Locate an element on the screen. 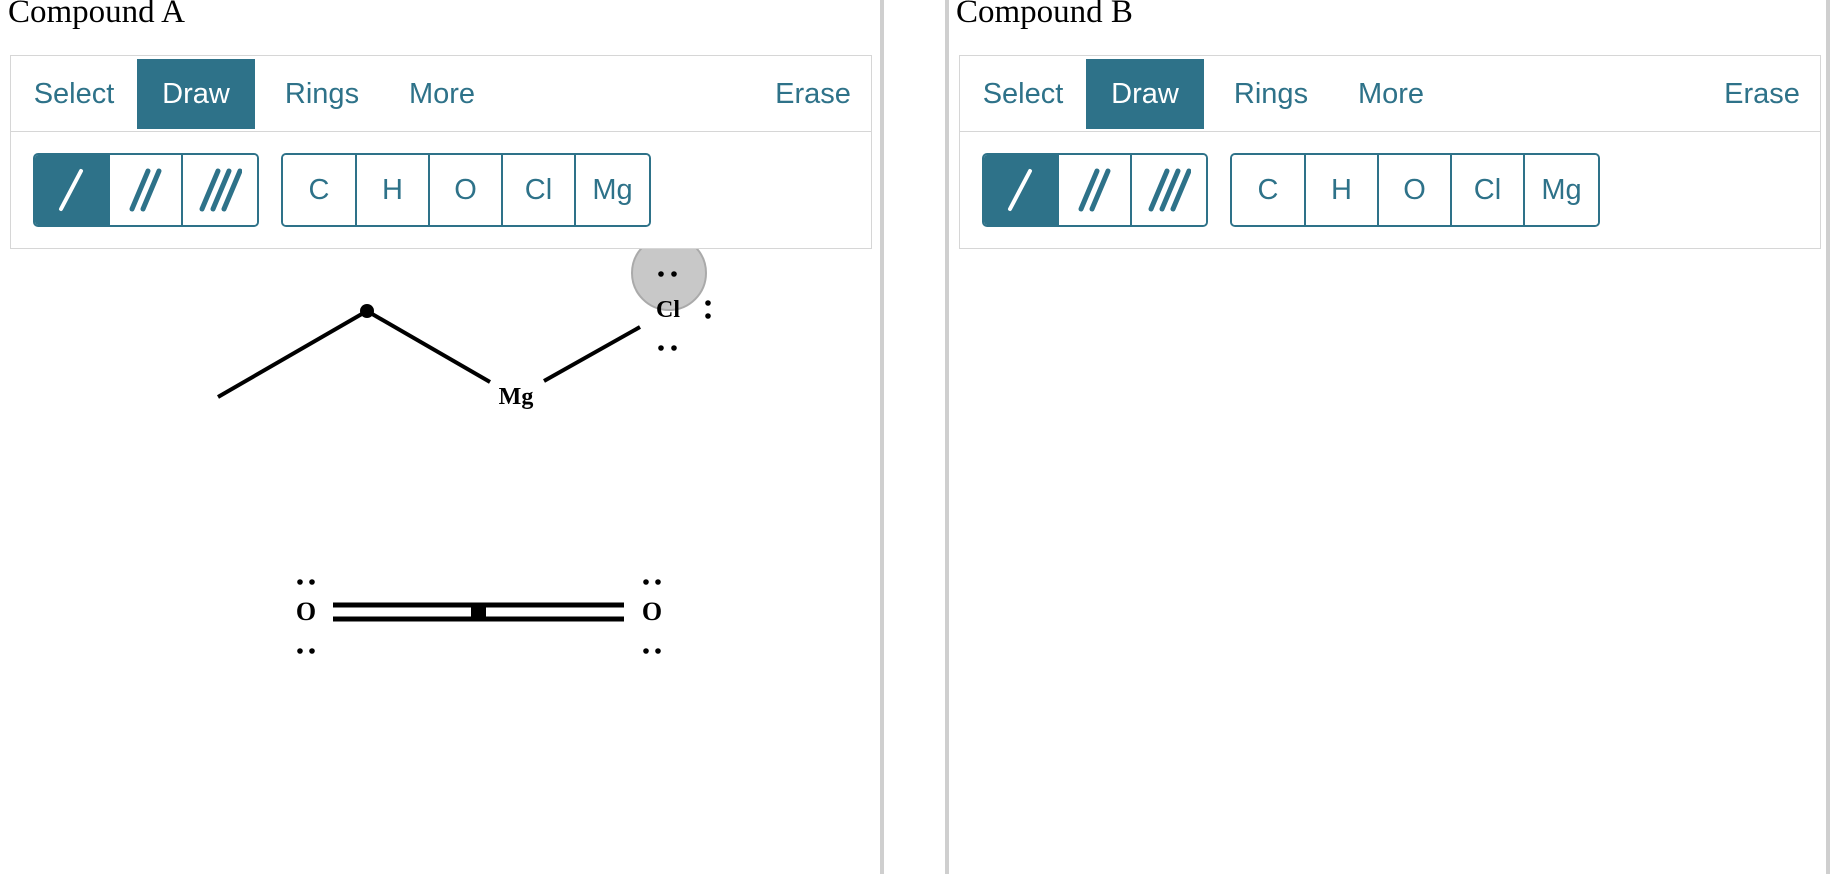  compound-a-subtoolbar: C H O Cl Mg is located at coordinates (441, 190).